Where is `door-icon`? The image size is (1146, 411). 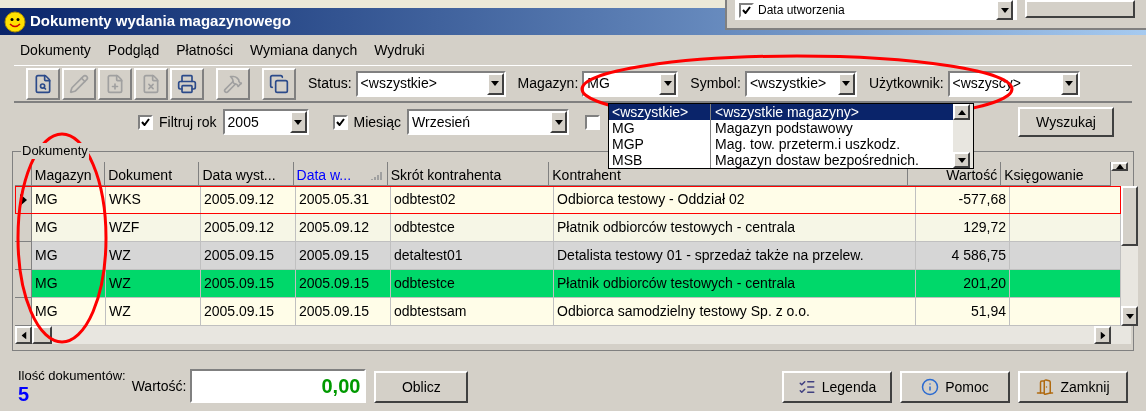
door-icon is located at coordinates (1045, 387).